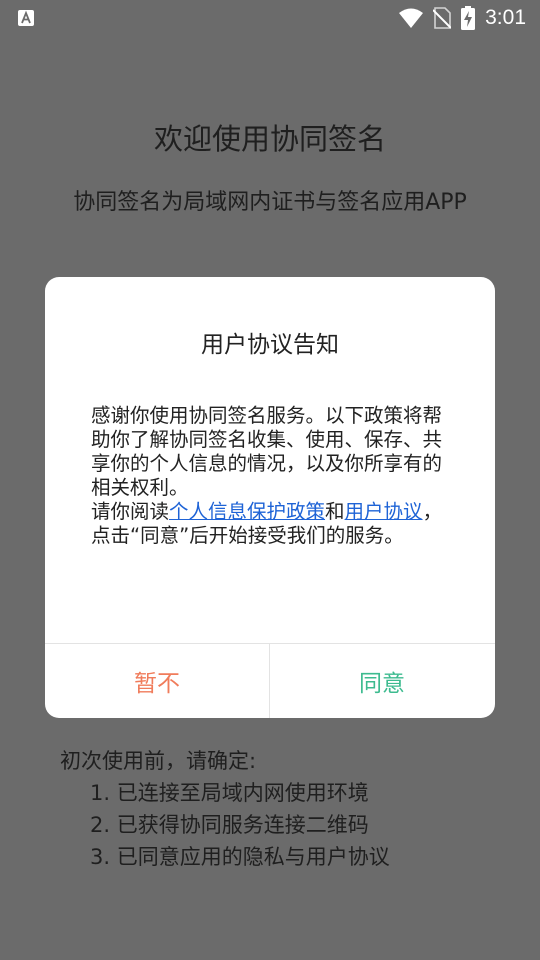 Image resolution: width=540 pixels, height=960 pixels. What do you see at coordinates (157, 681) in the screenshot?
I see `decline-button: 暂不` at bounding box center [157, 681].